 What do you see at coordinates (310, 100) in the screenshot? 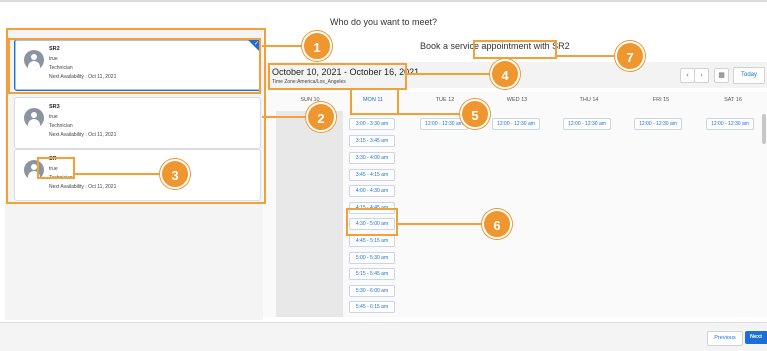
I see `day-header-sun: SUN 10` at bounding box center [310, 100].